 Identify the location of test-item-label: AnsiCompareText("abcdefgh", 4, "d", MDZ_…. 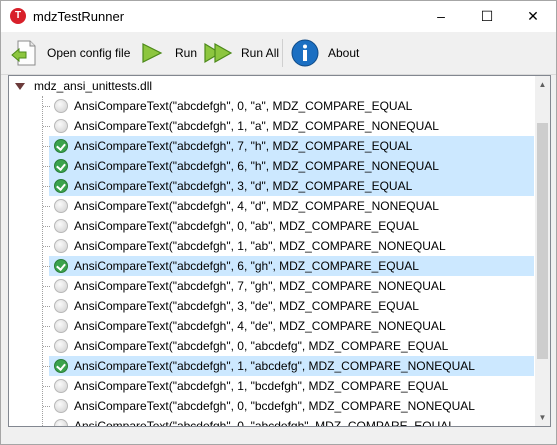
(256, 206).